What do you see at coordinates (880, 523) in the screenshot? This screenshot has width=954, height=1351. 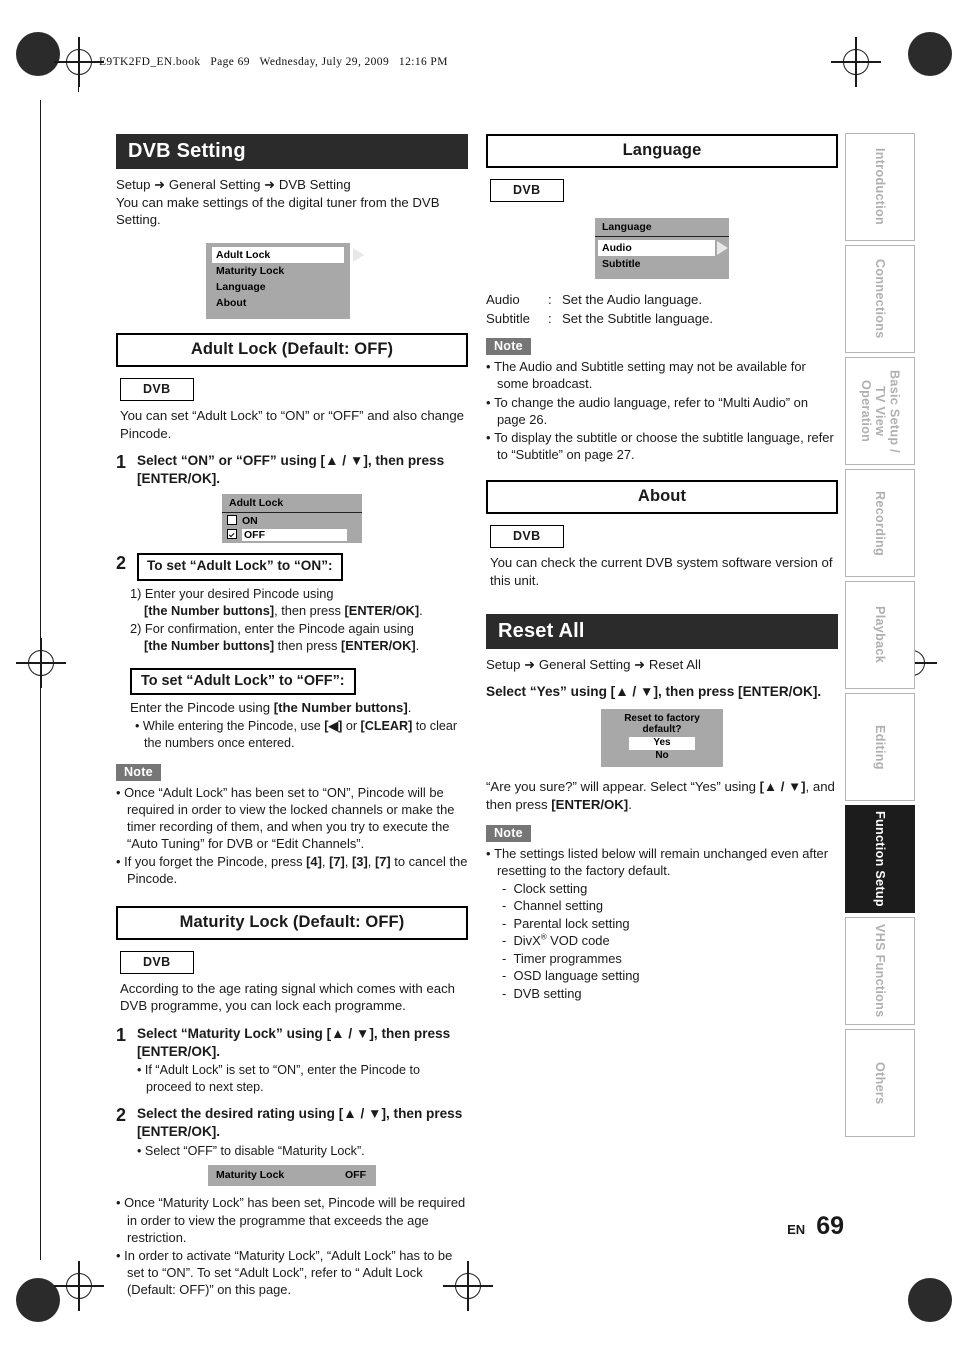 I see `side-tab-recording: Recording` at bounding box center [880, 523].